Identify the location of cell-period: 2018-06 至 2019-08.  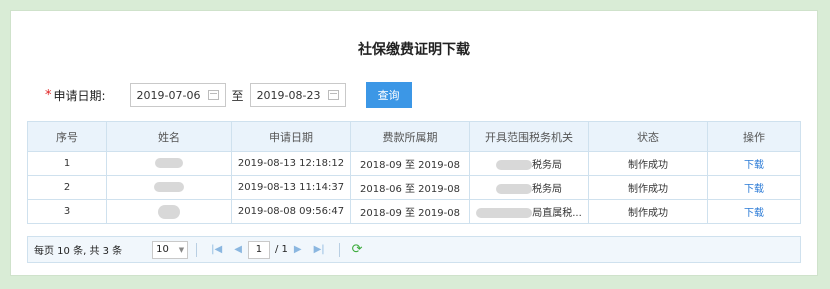
(410, 187).